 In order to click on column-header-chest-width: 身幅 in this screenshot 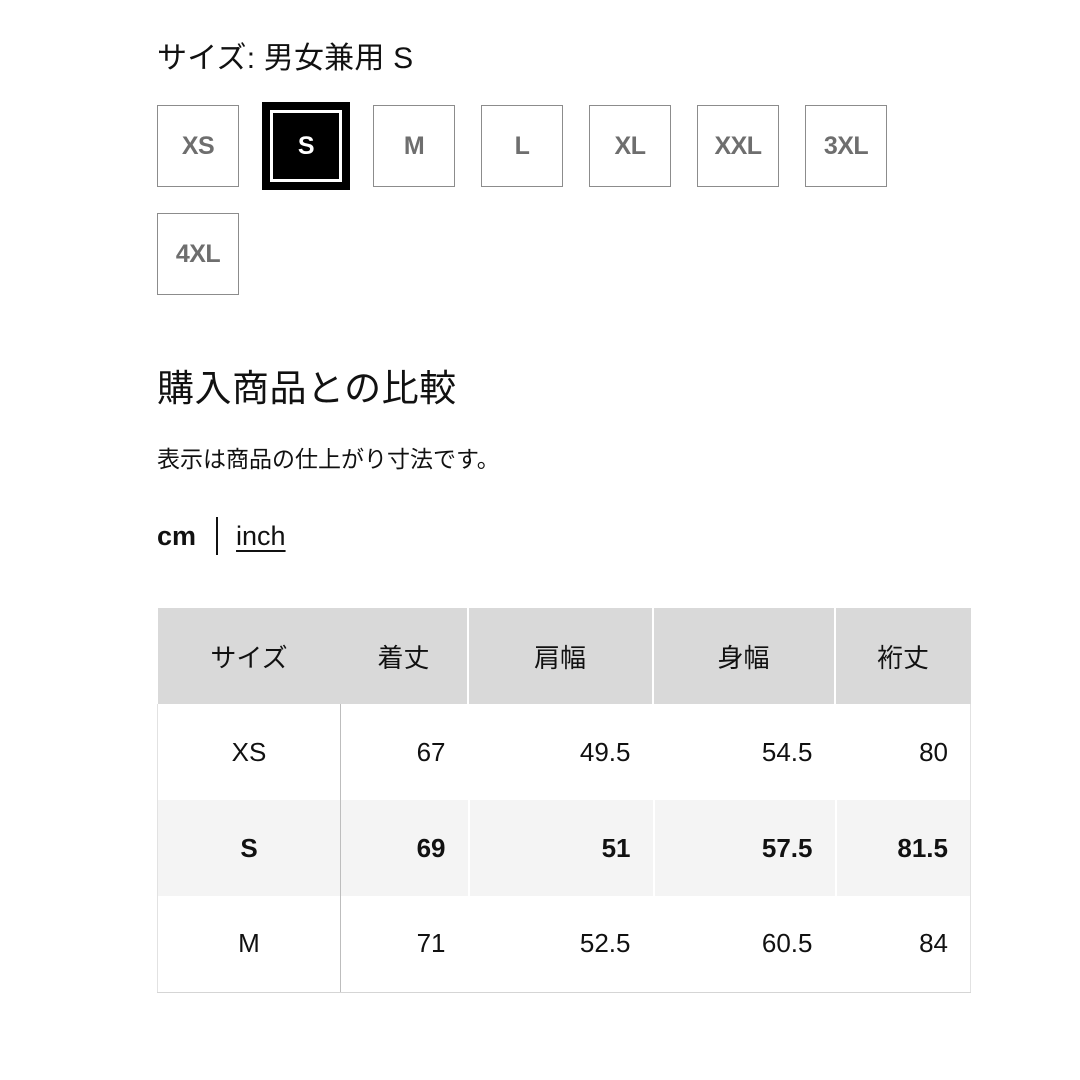, I will do `click(744, 656)`.